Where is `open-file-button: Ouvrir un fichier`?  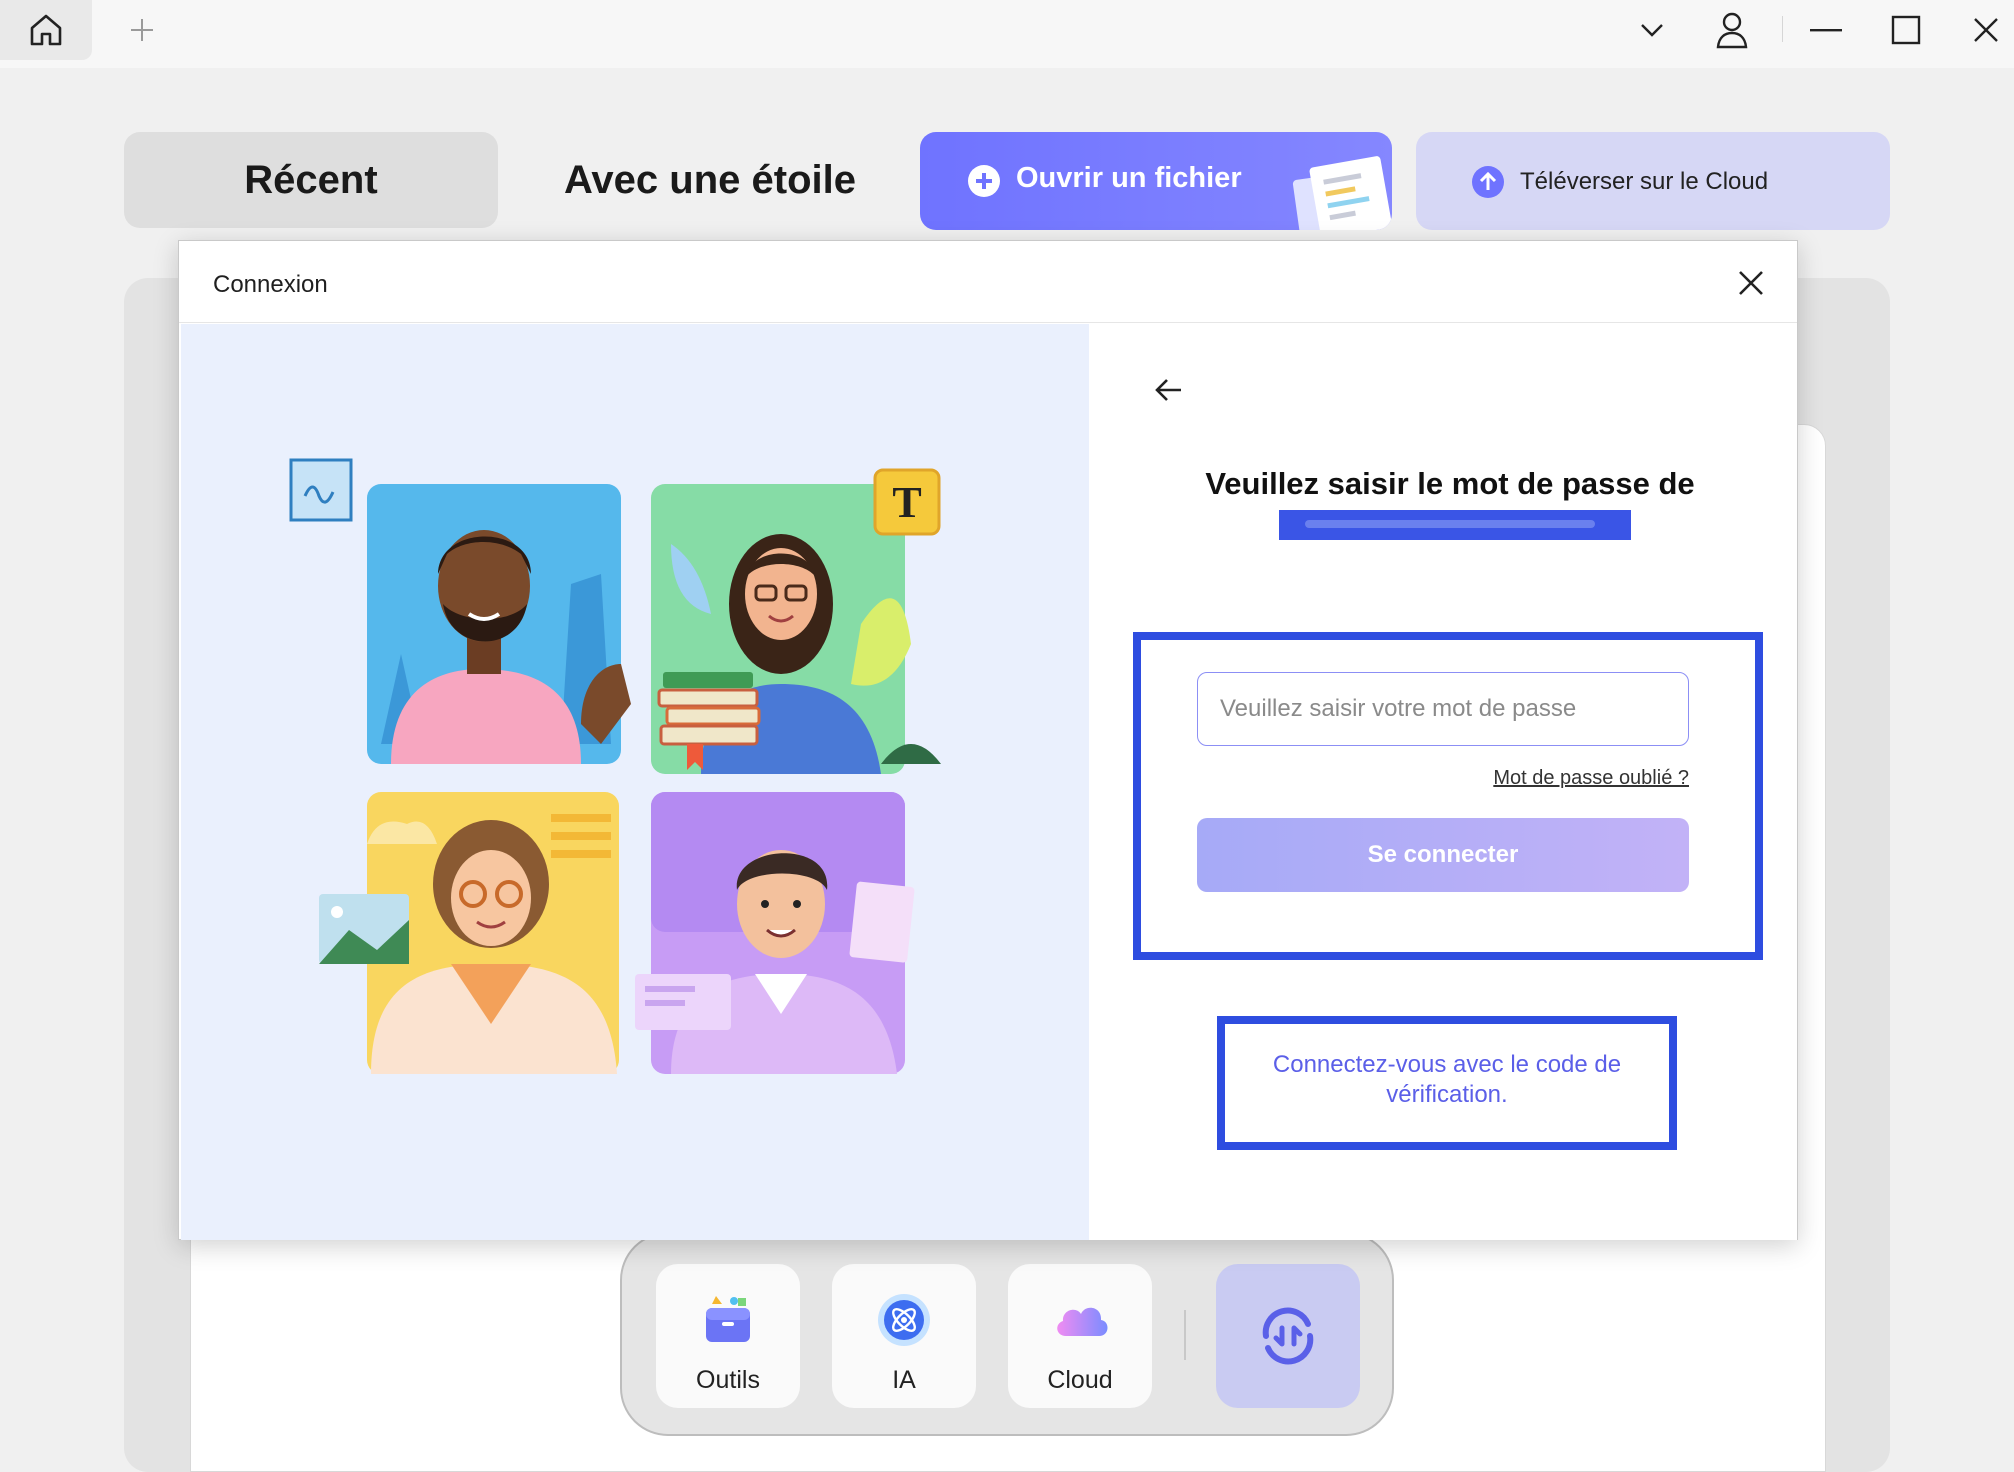
open-file-button: Ouvrir un fichier is located at coordinates (1156, 181).